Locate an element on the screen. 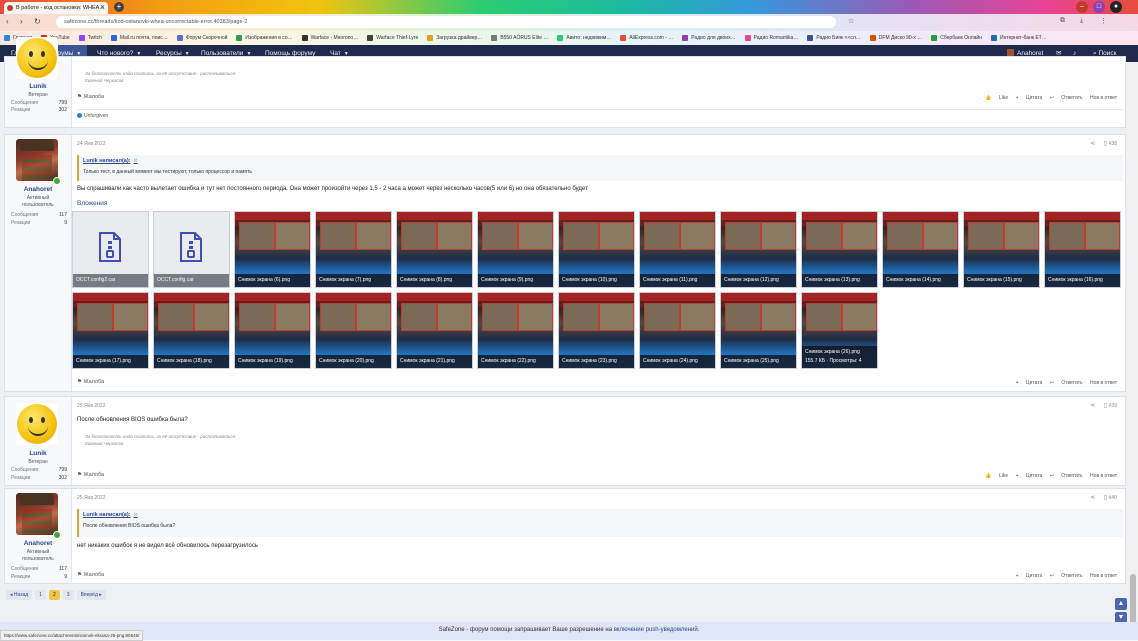  extensions-icon: ⧉ is located at coordinates (1062, 21).